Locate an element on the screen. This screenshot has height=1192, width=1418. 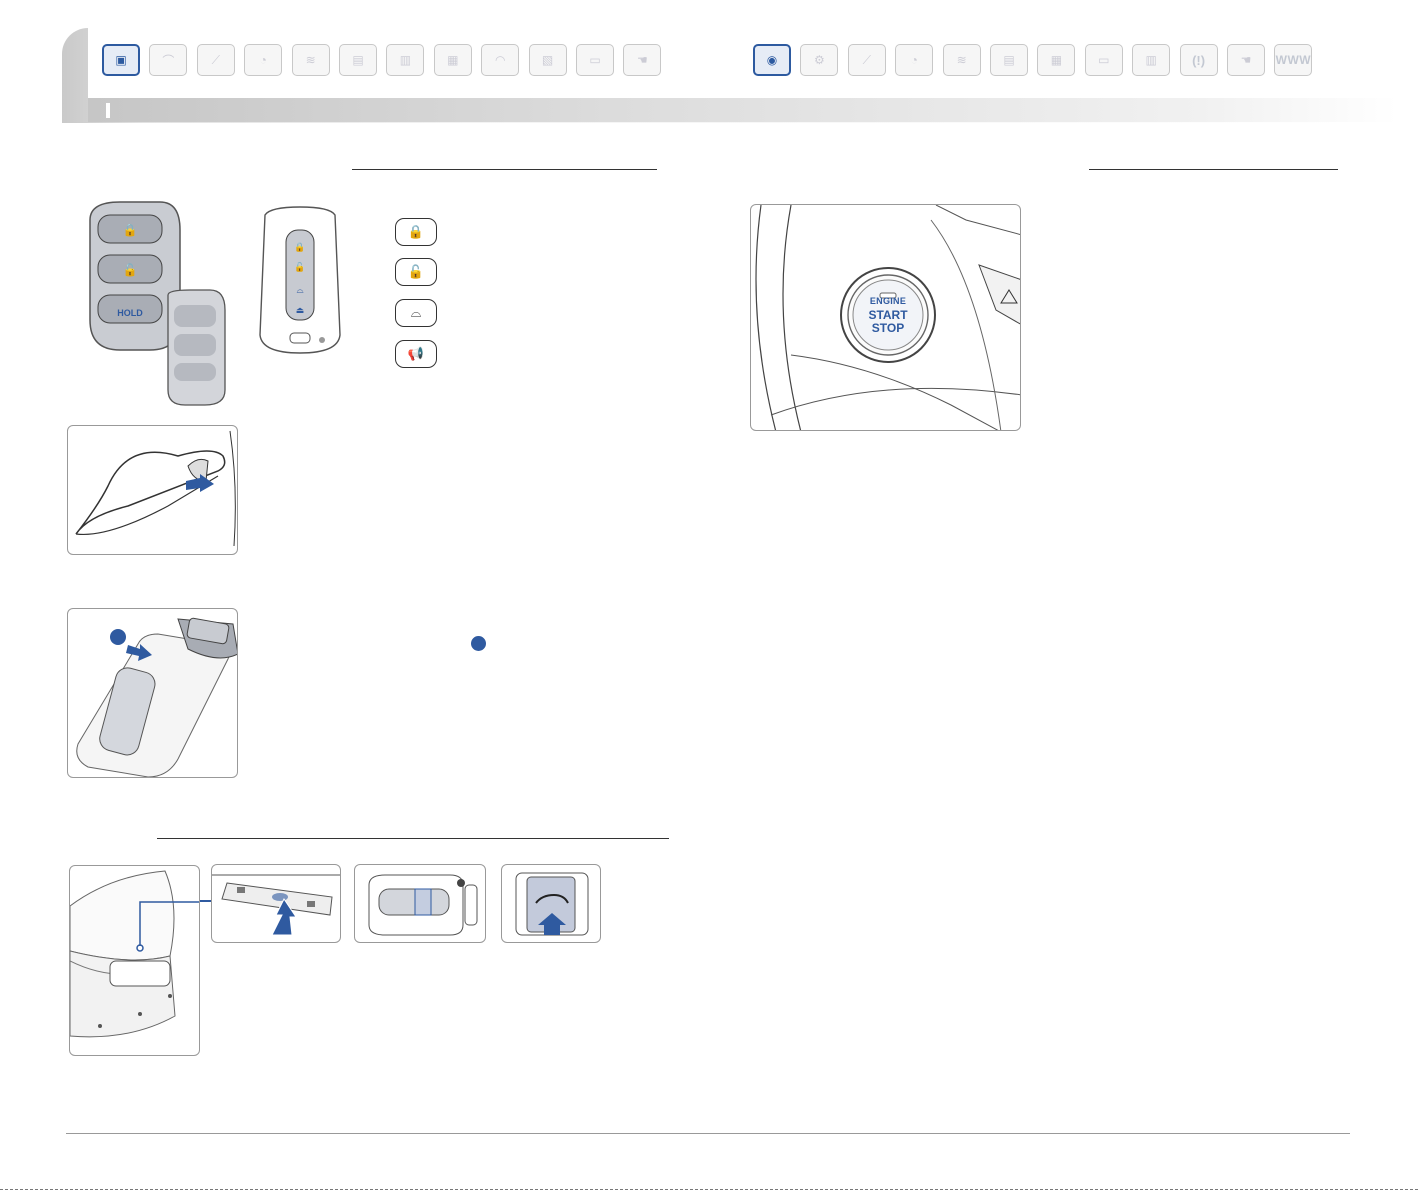
screen-icon: ▦ is located at coordinates (452, 60).